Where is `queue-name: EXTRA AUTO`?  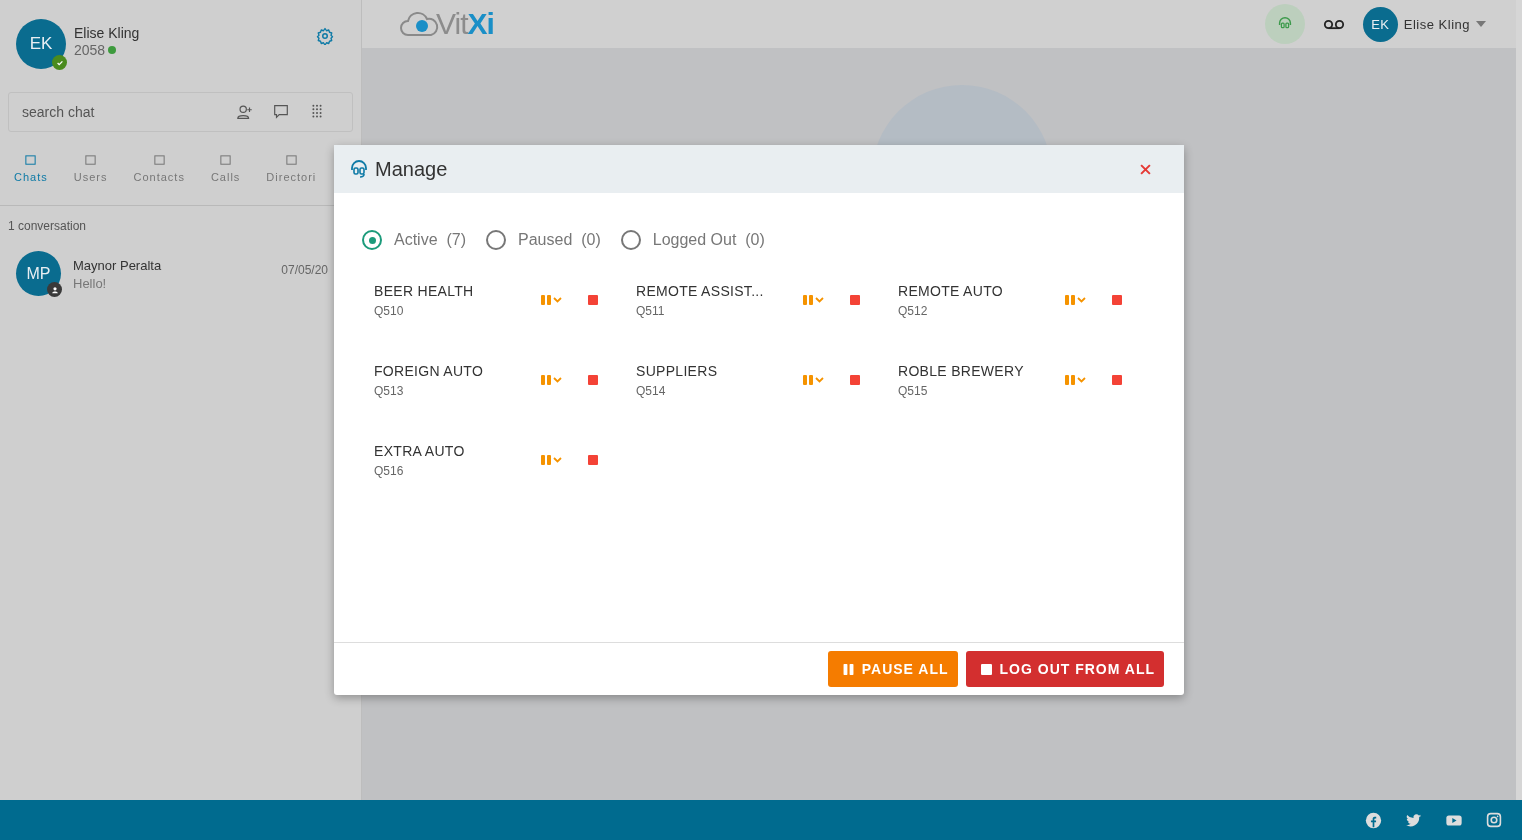
queue-name: EXTRA AUTO is located at coordinates (420, 450).